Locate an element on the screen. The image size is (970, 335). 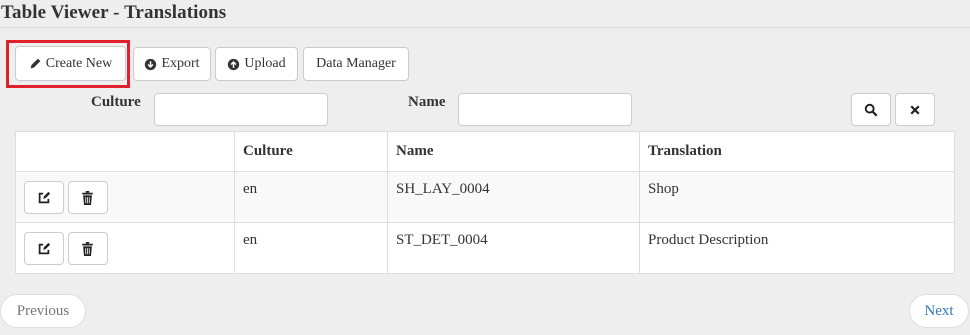
title-divider is located at coordinates (485, 27).